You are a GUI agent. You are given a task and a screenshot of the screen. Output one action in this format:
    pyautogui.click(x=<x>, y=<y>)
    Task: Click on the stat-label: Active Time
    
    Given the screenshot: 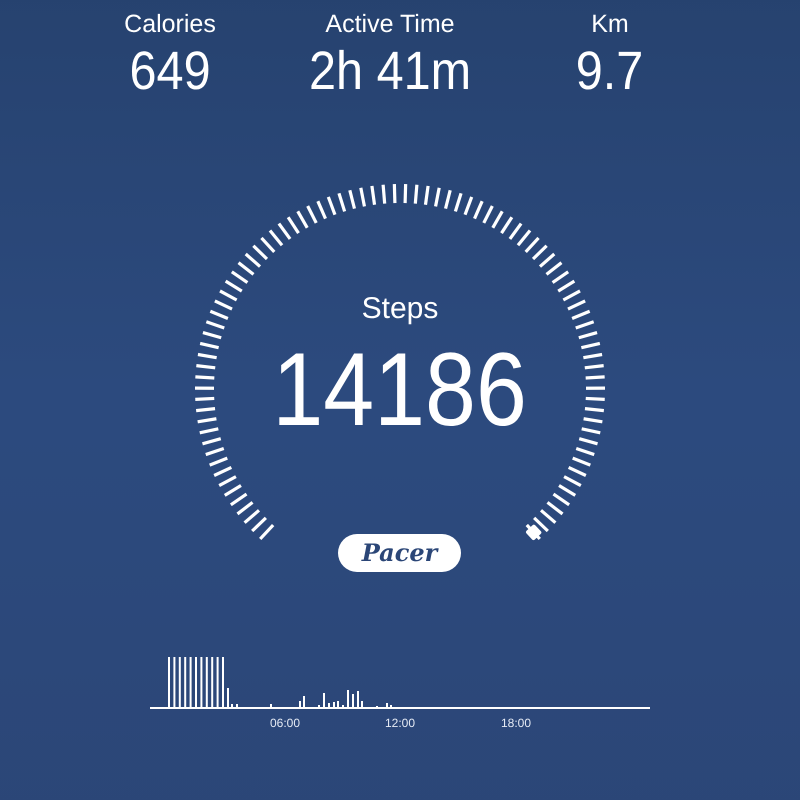 What is the action you would take?
    pyautogui.click(x=390, y=24)
    